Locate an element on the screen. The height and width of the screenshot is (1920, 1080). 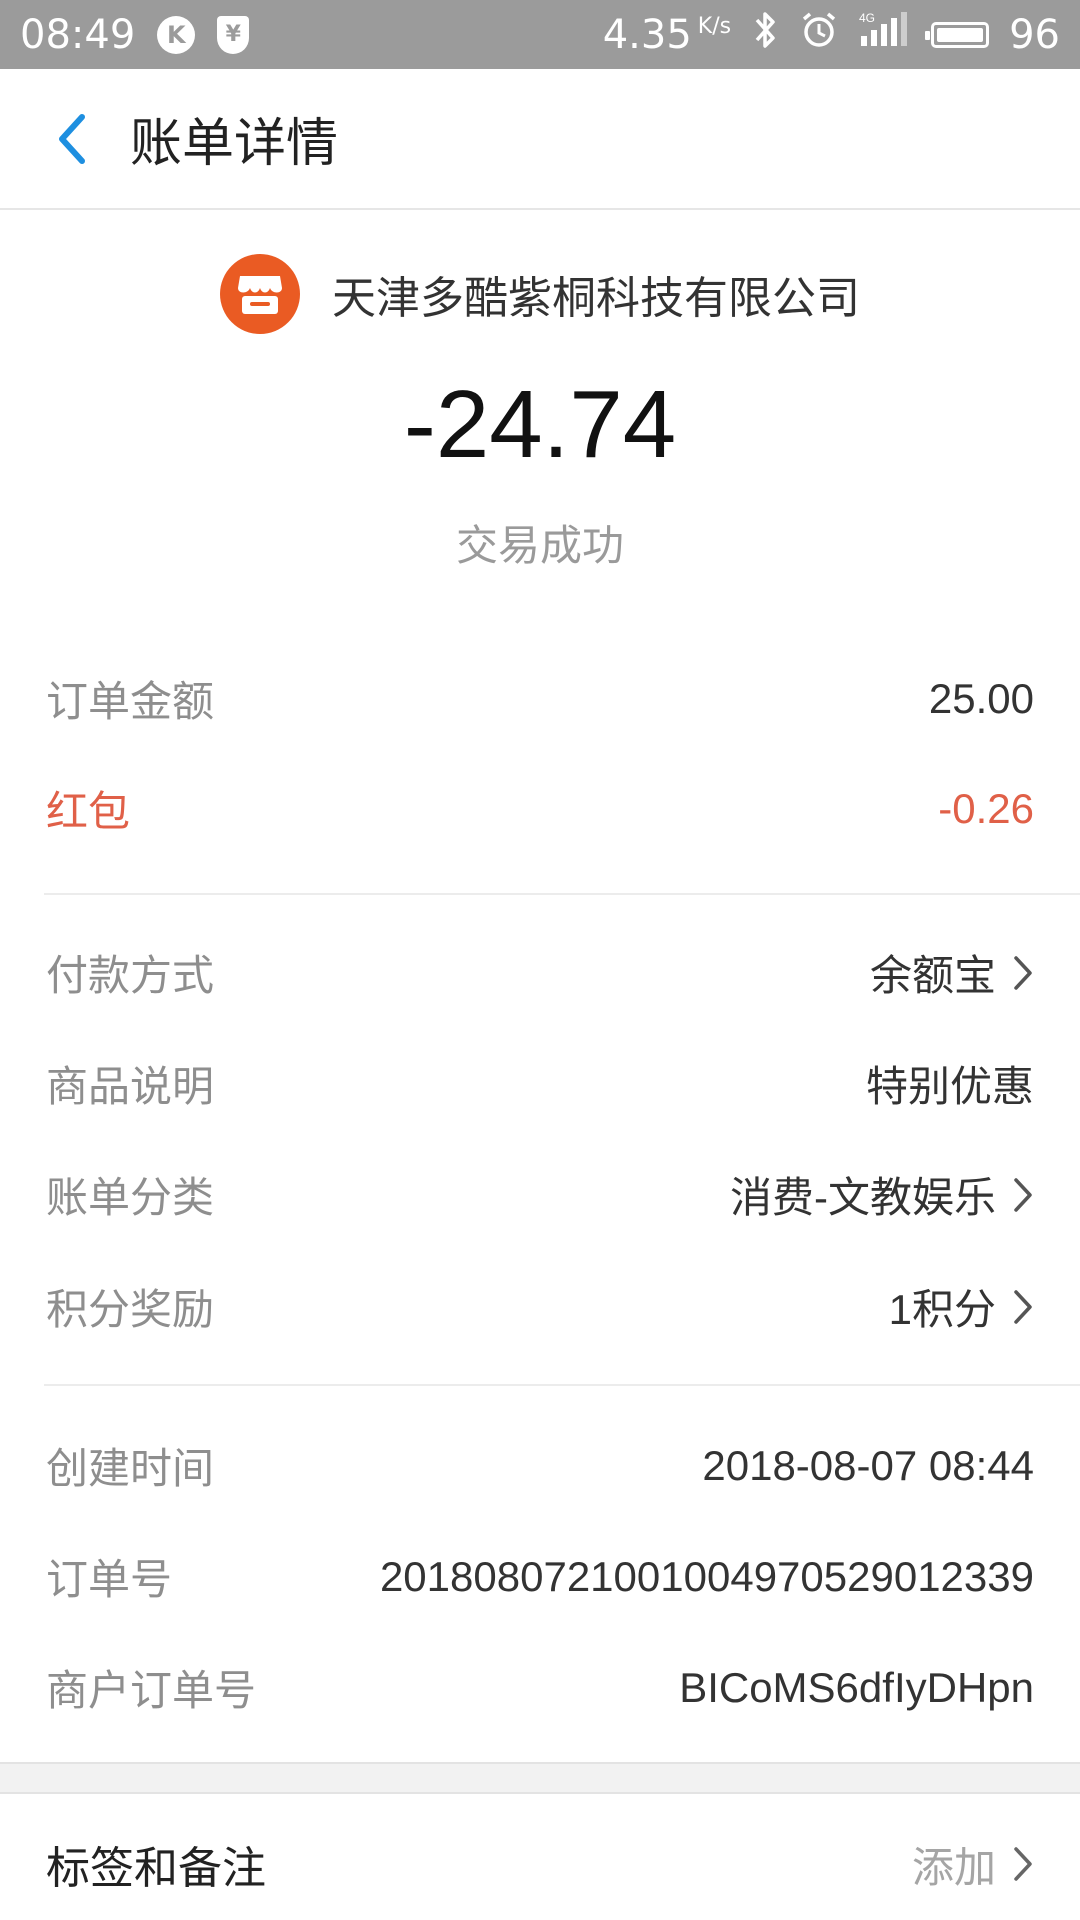
battery-level: 96 is located at coordinates (1034, 34).